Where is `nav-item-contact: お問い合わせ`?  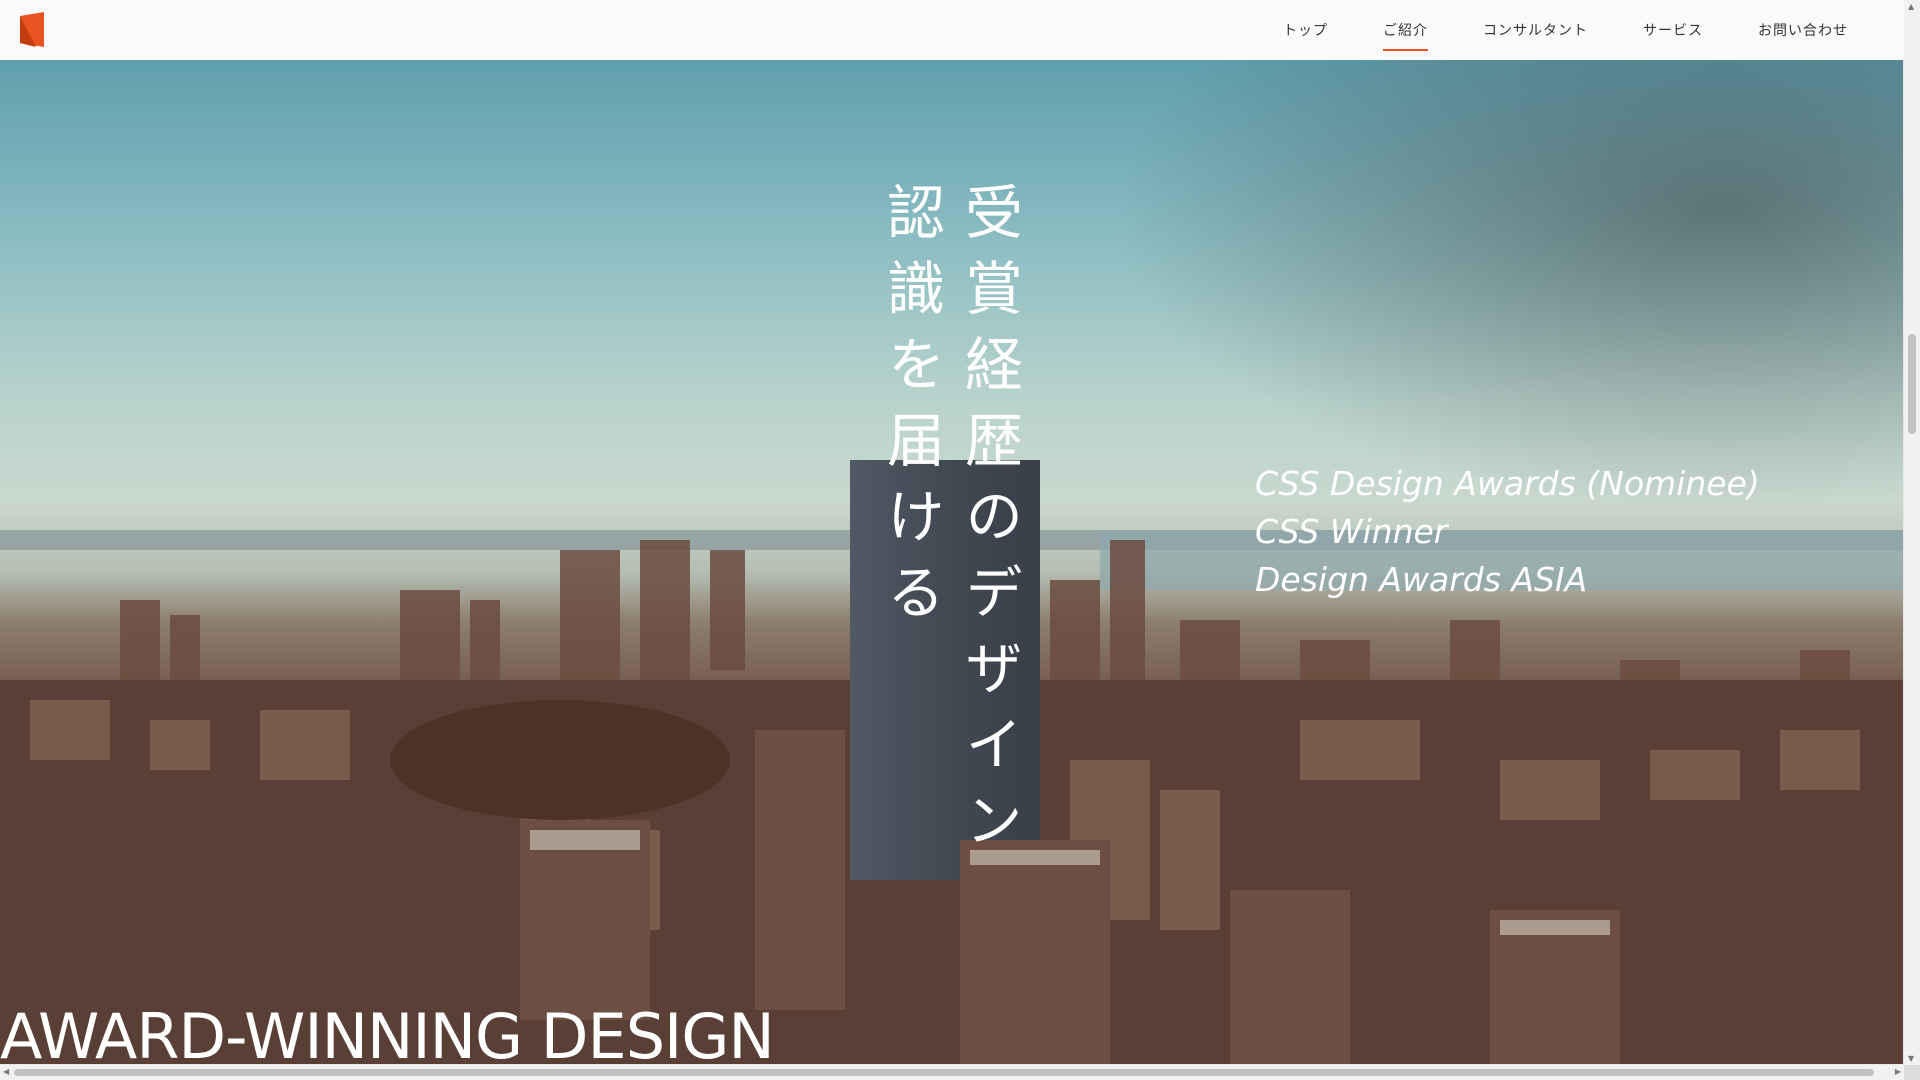 nav-item-contact: お問い合わせ is located at coordinates (1803, 30).